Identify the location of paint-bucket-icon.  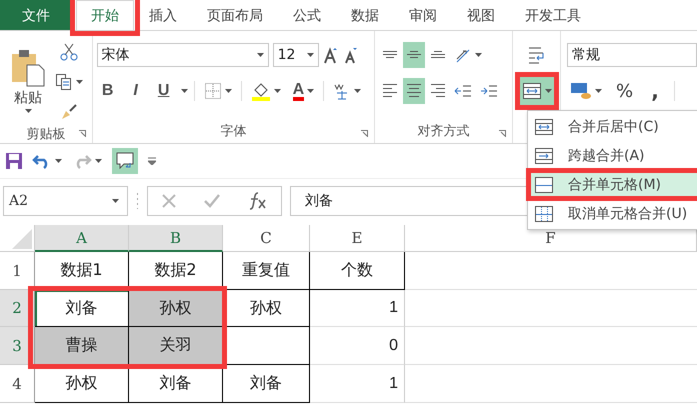
(260, 91).